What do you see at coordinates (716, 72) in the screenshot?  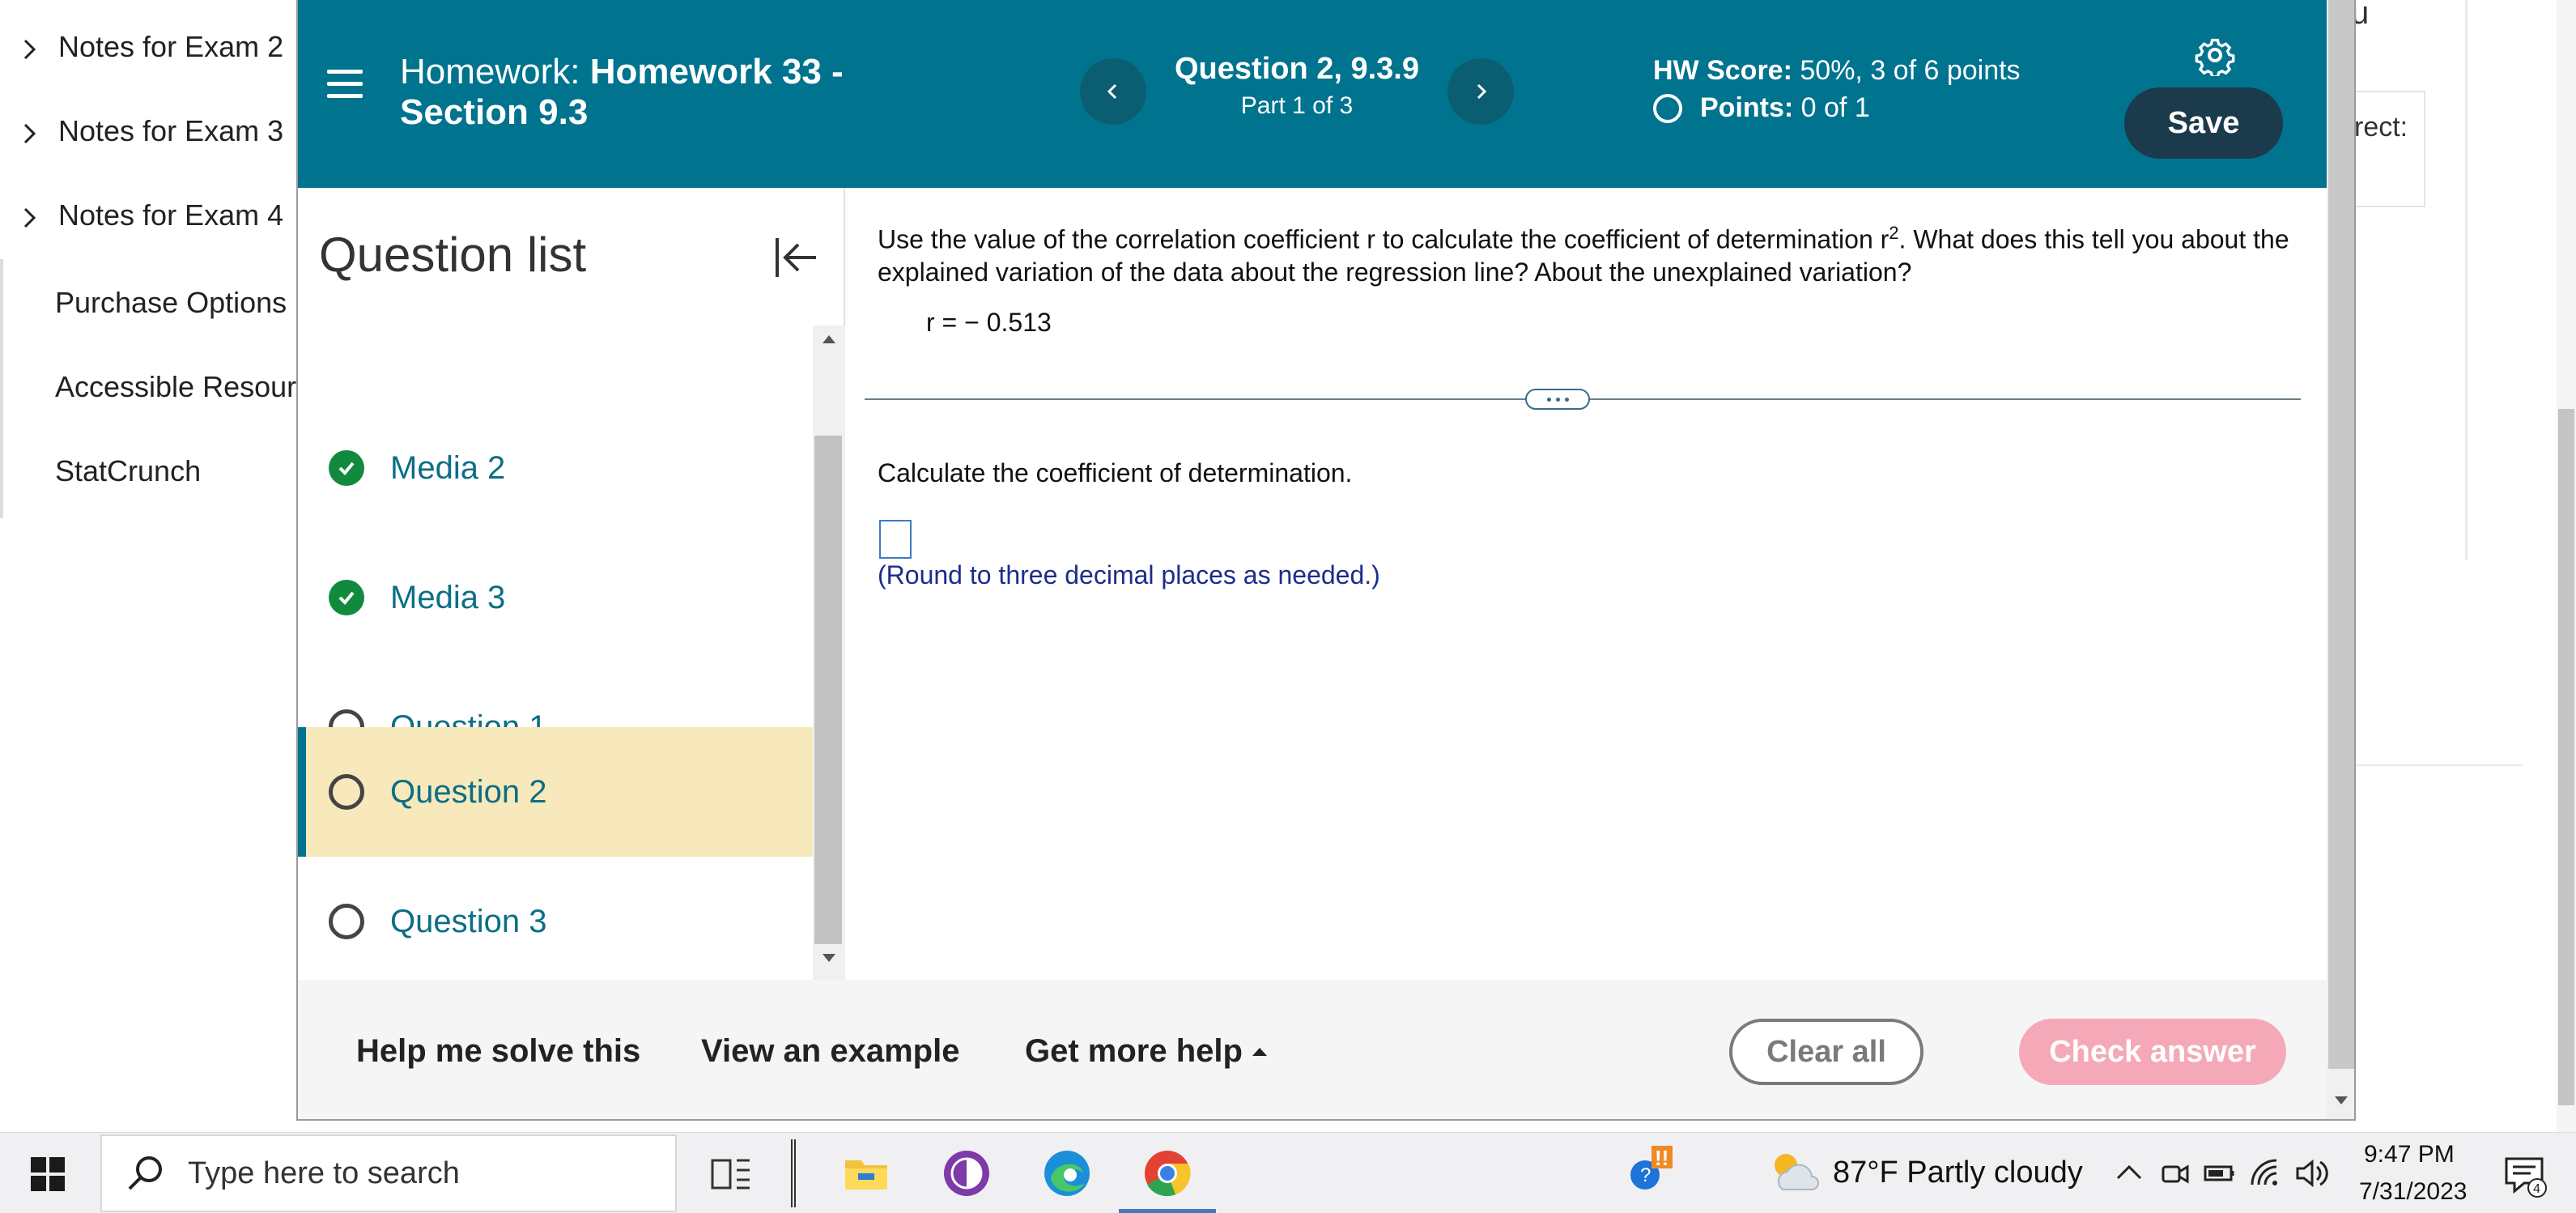 I see `homework-name: Homework 33 -` at bounding box center [716, 72].